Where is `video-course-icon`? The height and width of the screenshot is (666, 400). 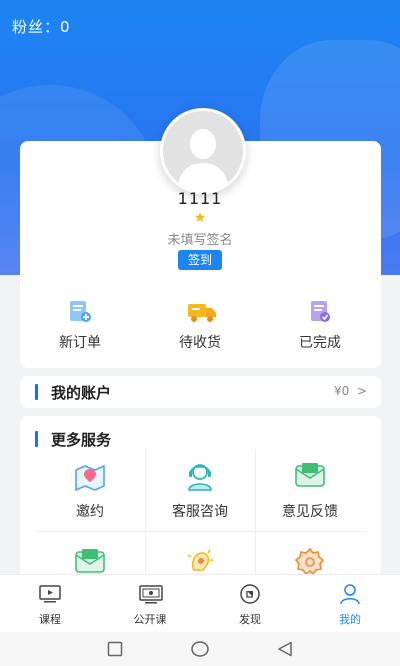
video-course-icon is located at coordinates (50, 594).